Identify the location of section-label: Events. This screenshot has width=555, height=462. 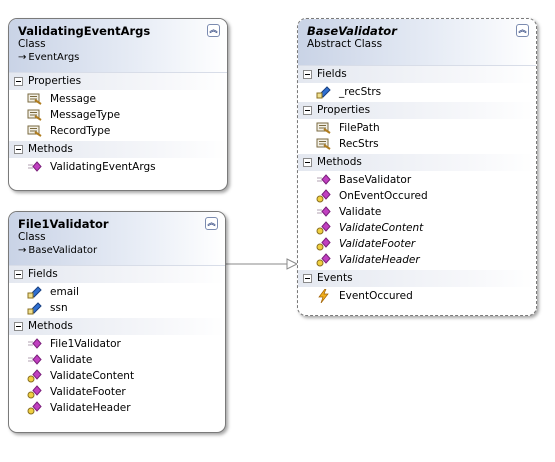
(335, 278).